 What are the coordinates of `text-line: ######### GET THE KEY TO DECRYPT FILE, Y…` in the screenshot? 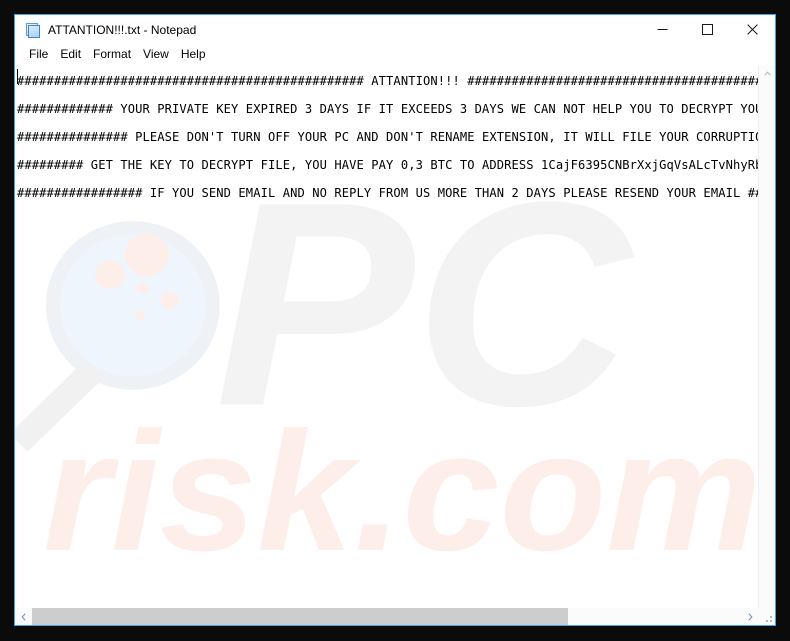 It's located at (387, 165).